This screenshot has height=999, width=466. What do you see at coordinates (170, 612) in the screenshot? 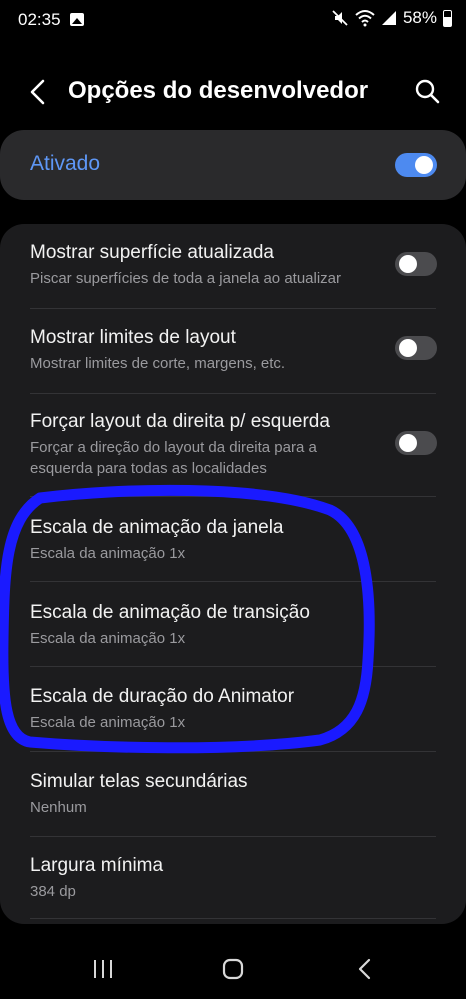
I see `setting-title: Escala de animação de transição` at bounding box center [170, 612].